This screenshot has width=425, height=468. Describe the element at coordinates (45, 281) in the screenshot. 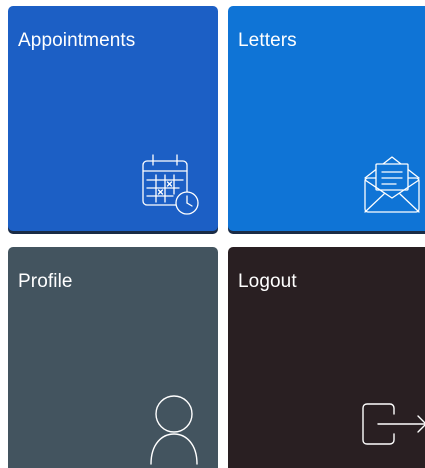

I see `profile-label: Profile` at that location.